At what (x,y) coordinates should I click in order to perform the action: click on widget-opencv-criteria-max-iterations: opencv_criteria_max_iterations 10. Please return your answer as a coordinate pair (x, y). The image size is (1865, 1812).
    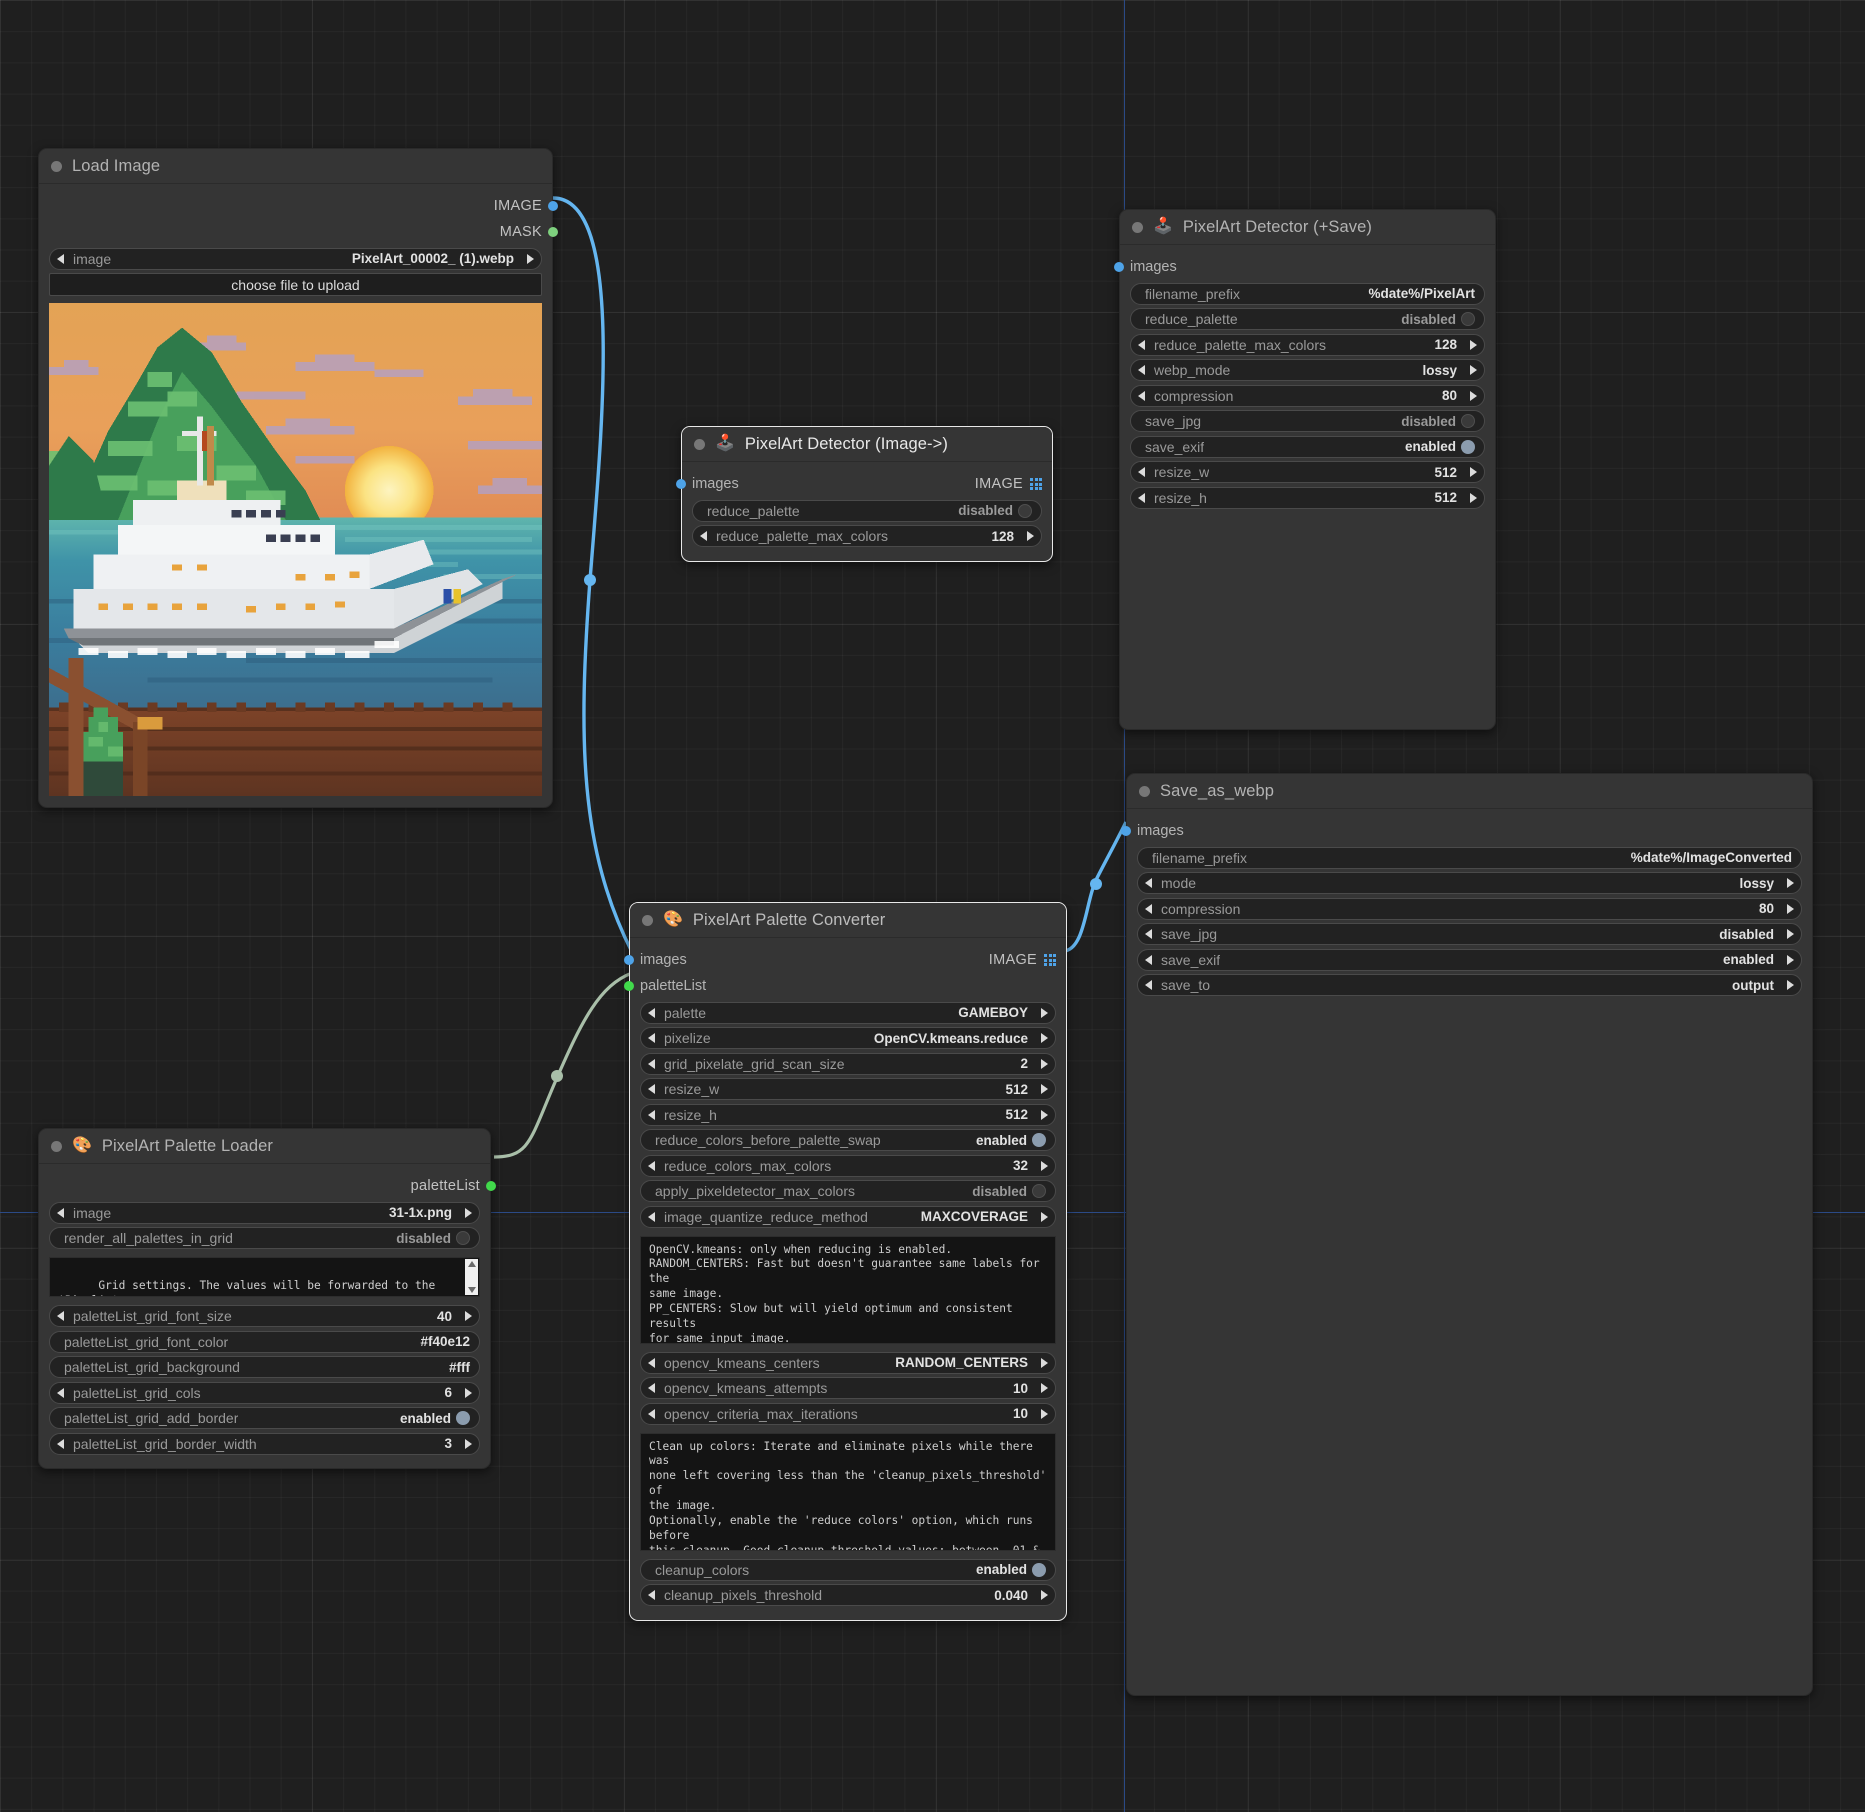
    Looking at the image, I should click on (848, 1413).